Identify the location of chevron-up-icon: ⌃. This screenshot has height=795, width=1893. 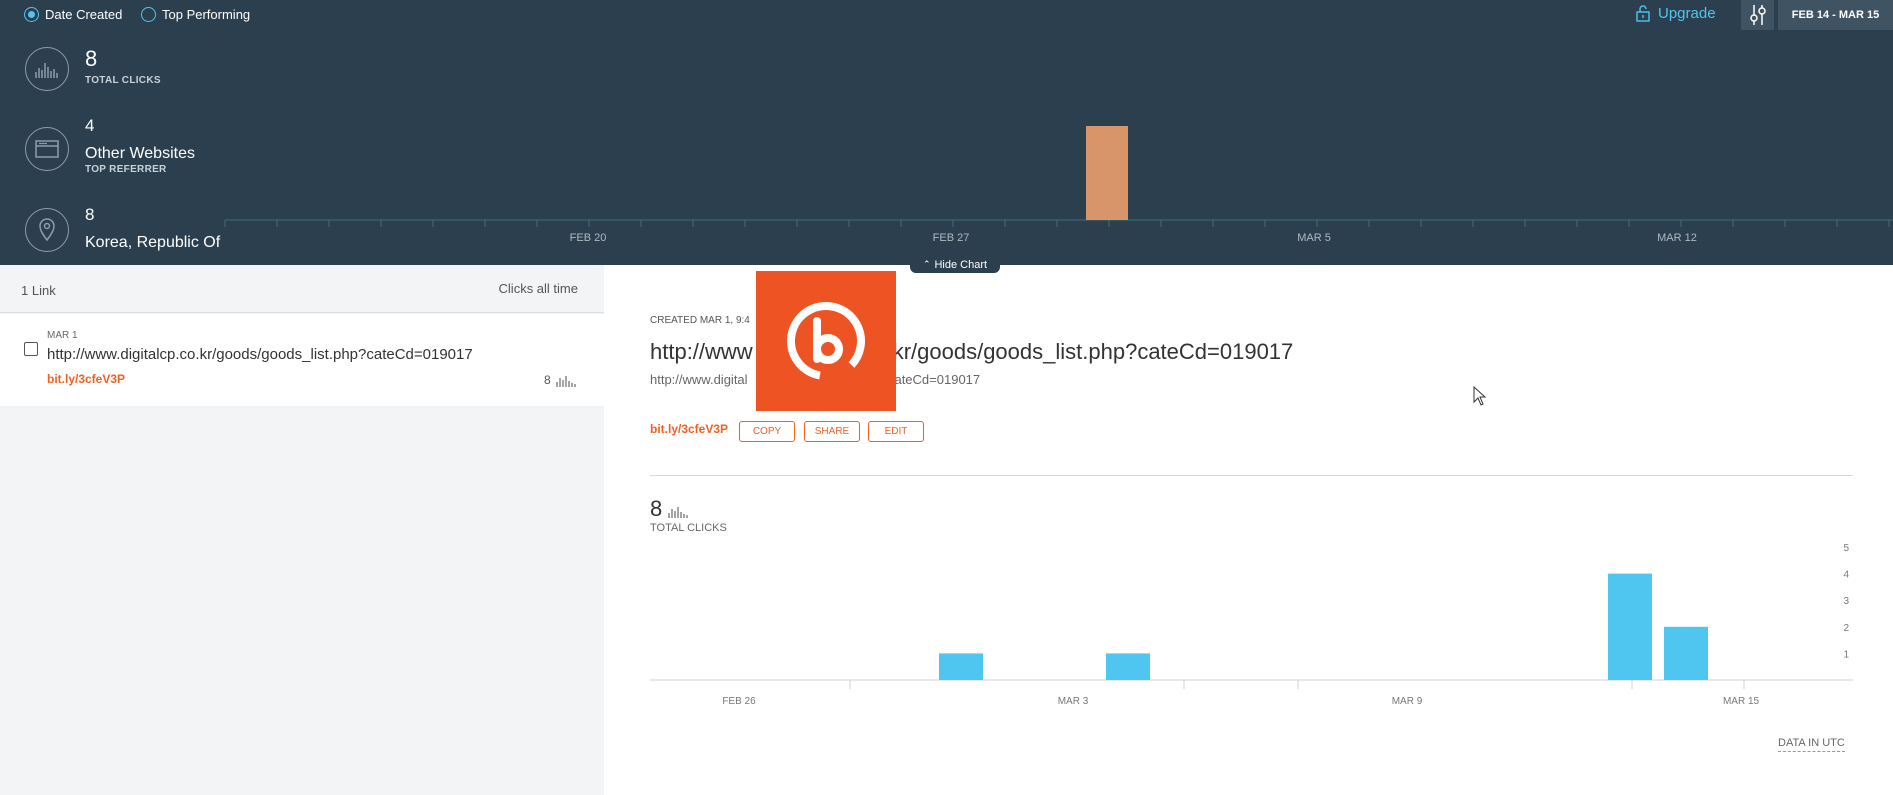
(926, 264).